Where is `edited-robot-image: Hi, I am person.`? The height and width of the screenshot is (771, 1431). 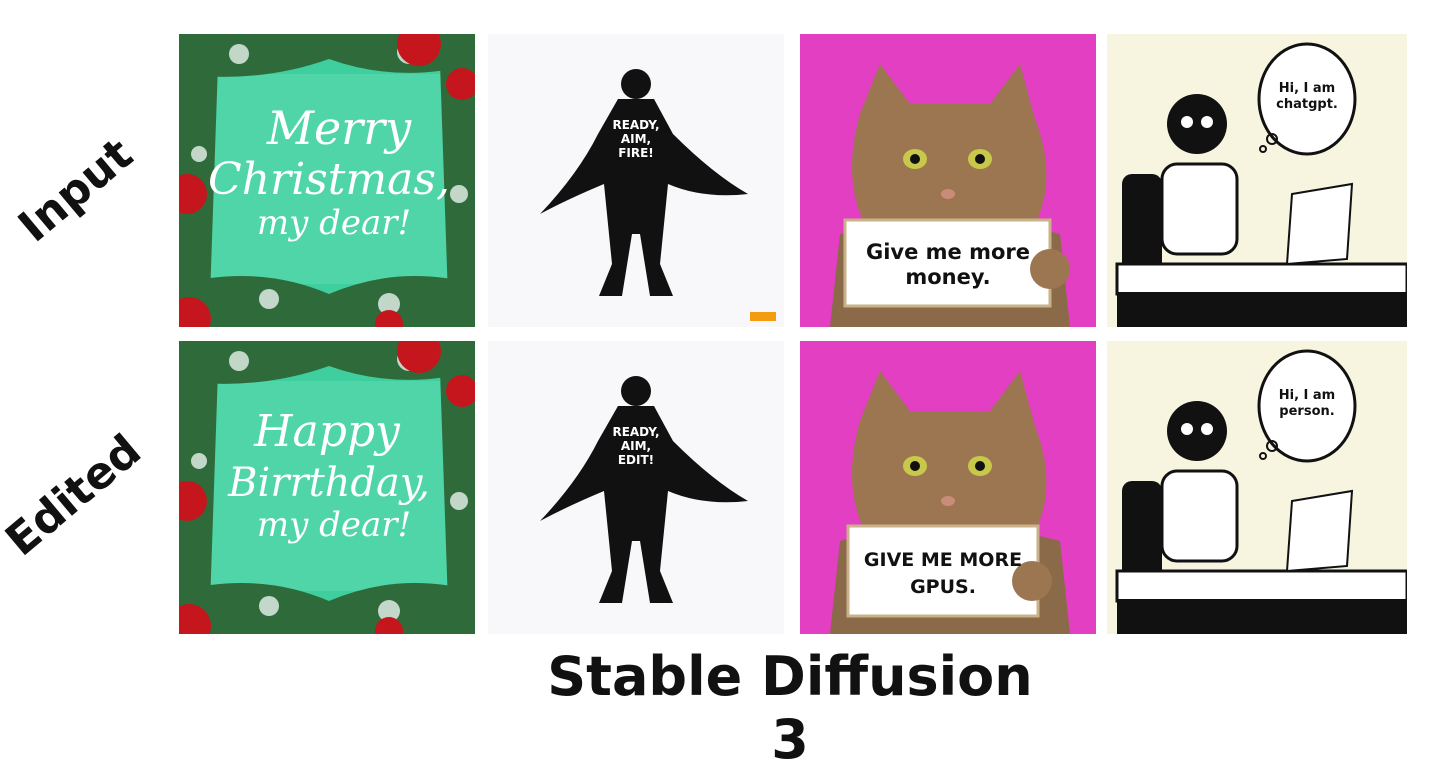 edited-robot-image: Hi, I am person. is located at coordinates (1257, 487).